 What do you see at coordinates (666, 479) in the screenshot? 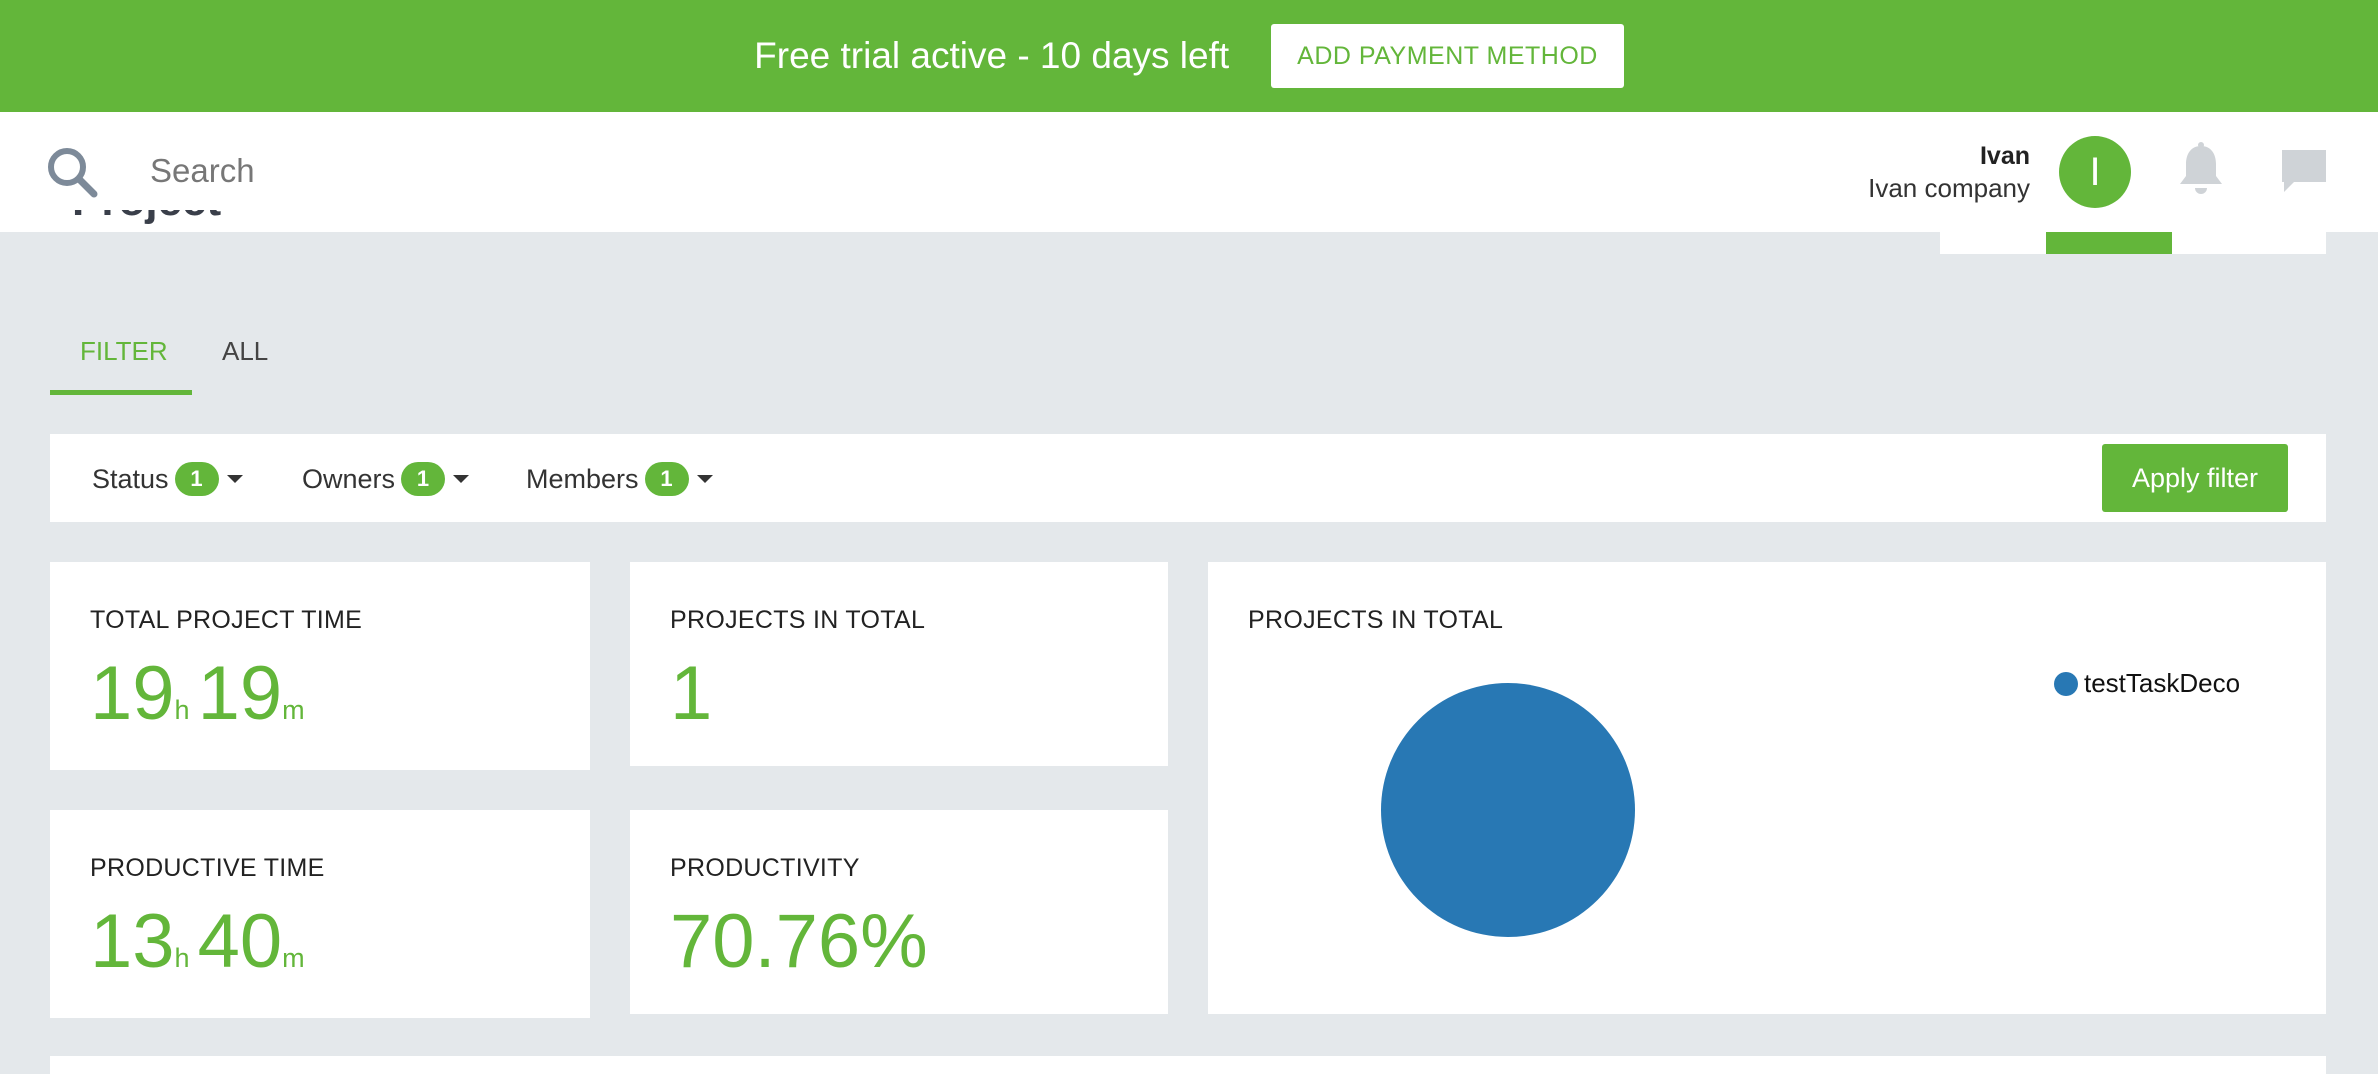
I see `members-filter-count-badge: 1` at bounding box center [666, 479].